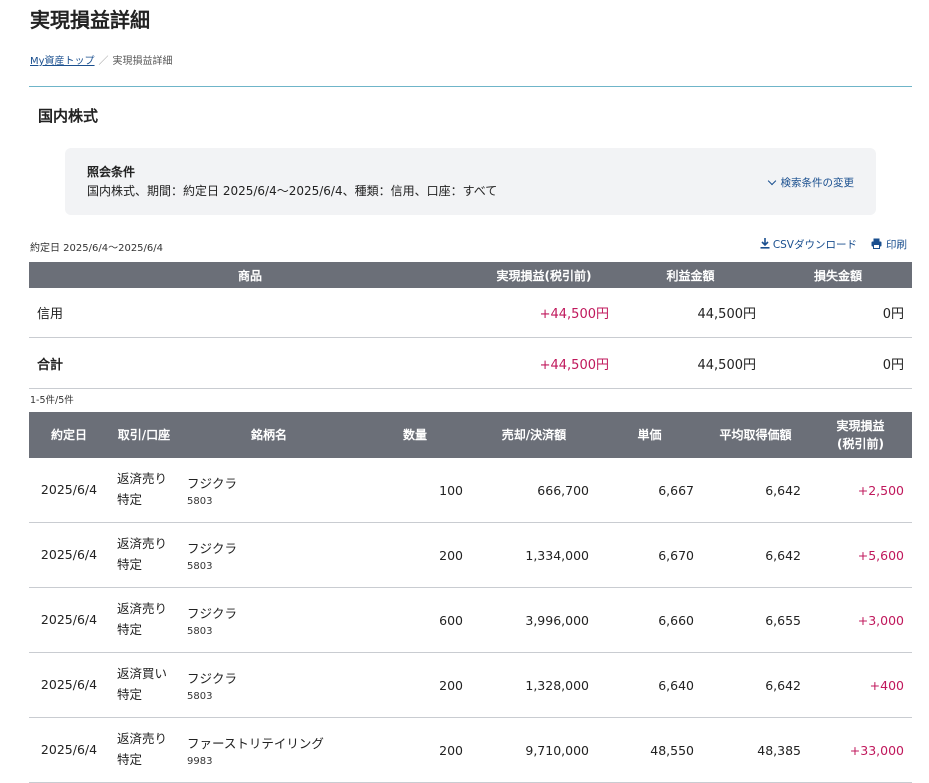  Describe the element at coordinates (470, 275) in the screenshot. I see `summary-header-row: 商品 実現損益(税引前) 利益金額 損失金額` at that location.